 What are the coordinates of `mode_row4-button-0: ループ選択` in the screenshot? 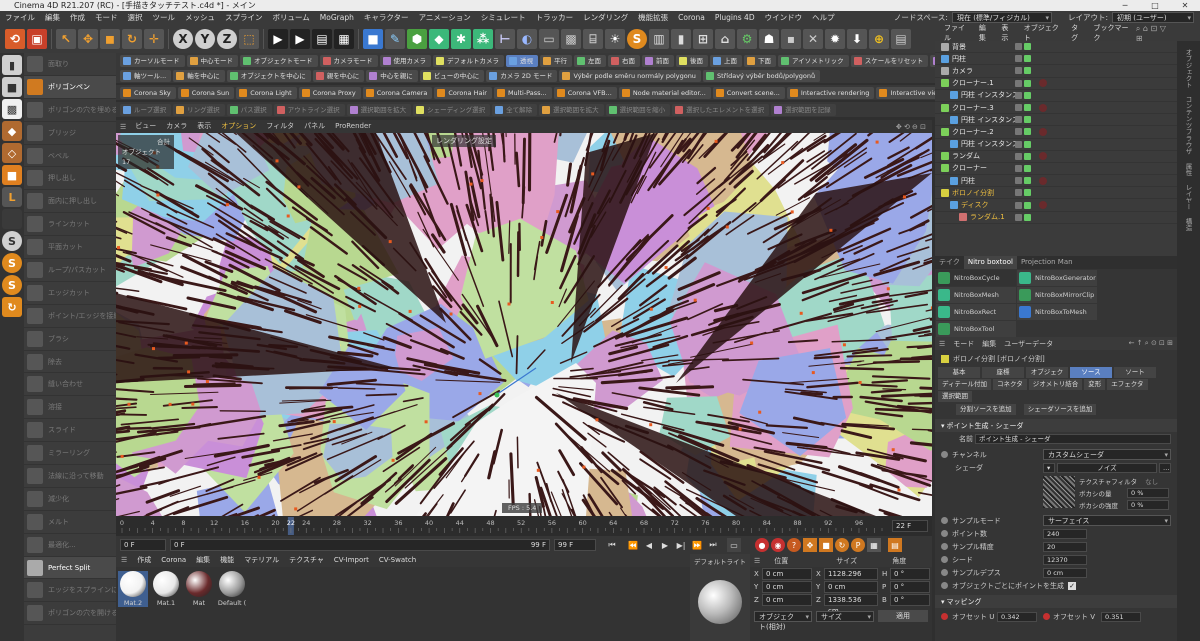 It's located at (146, 109).